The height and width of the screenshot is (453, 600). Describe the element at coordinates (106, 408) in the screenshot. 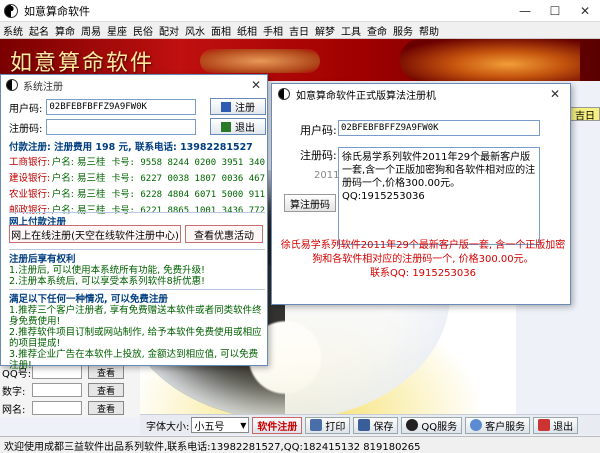

I see `nickname-lookup-button: 查看` at that location.